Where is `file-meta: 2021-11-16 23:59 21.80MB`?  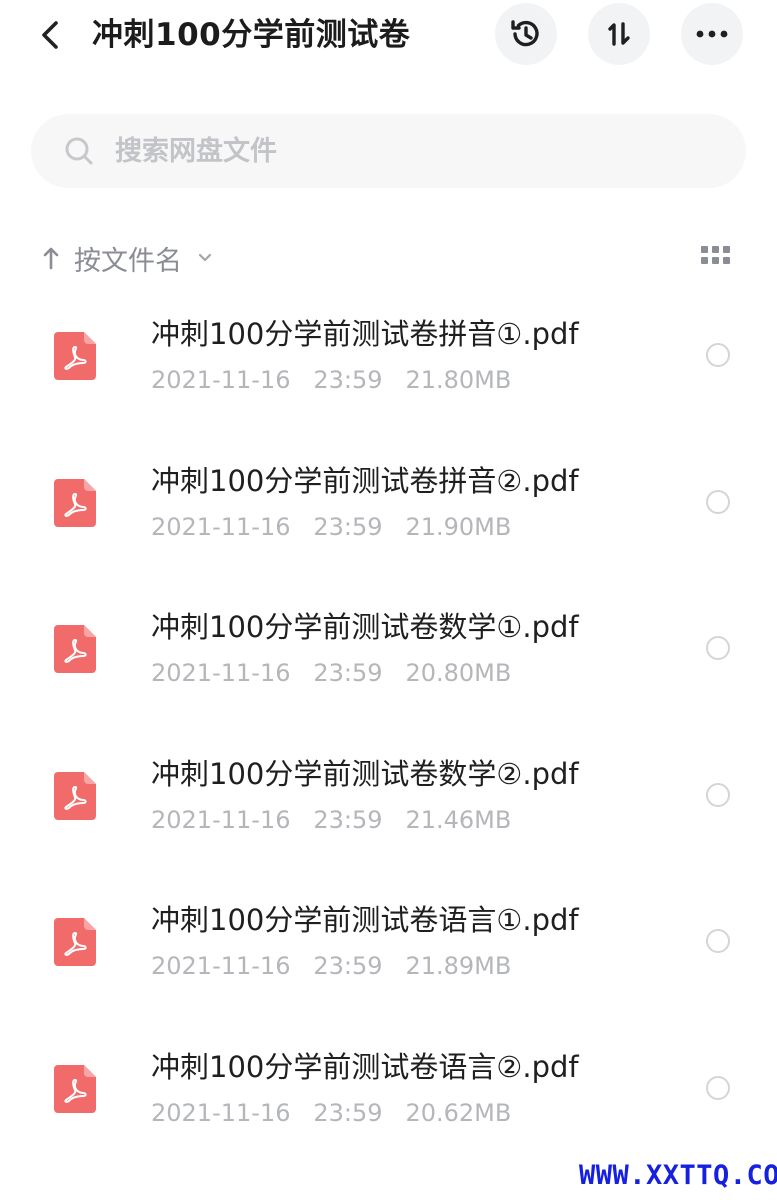 file-meta: 2021-11-16 23:59 21.80MB is located at coordinates (331, 380).